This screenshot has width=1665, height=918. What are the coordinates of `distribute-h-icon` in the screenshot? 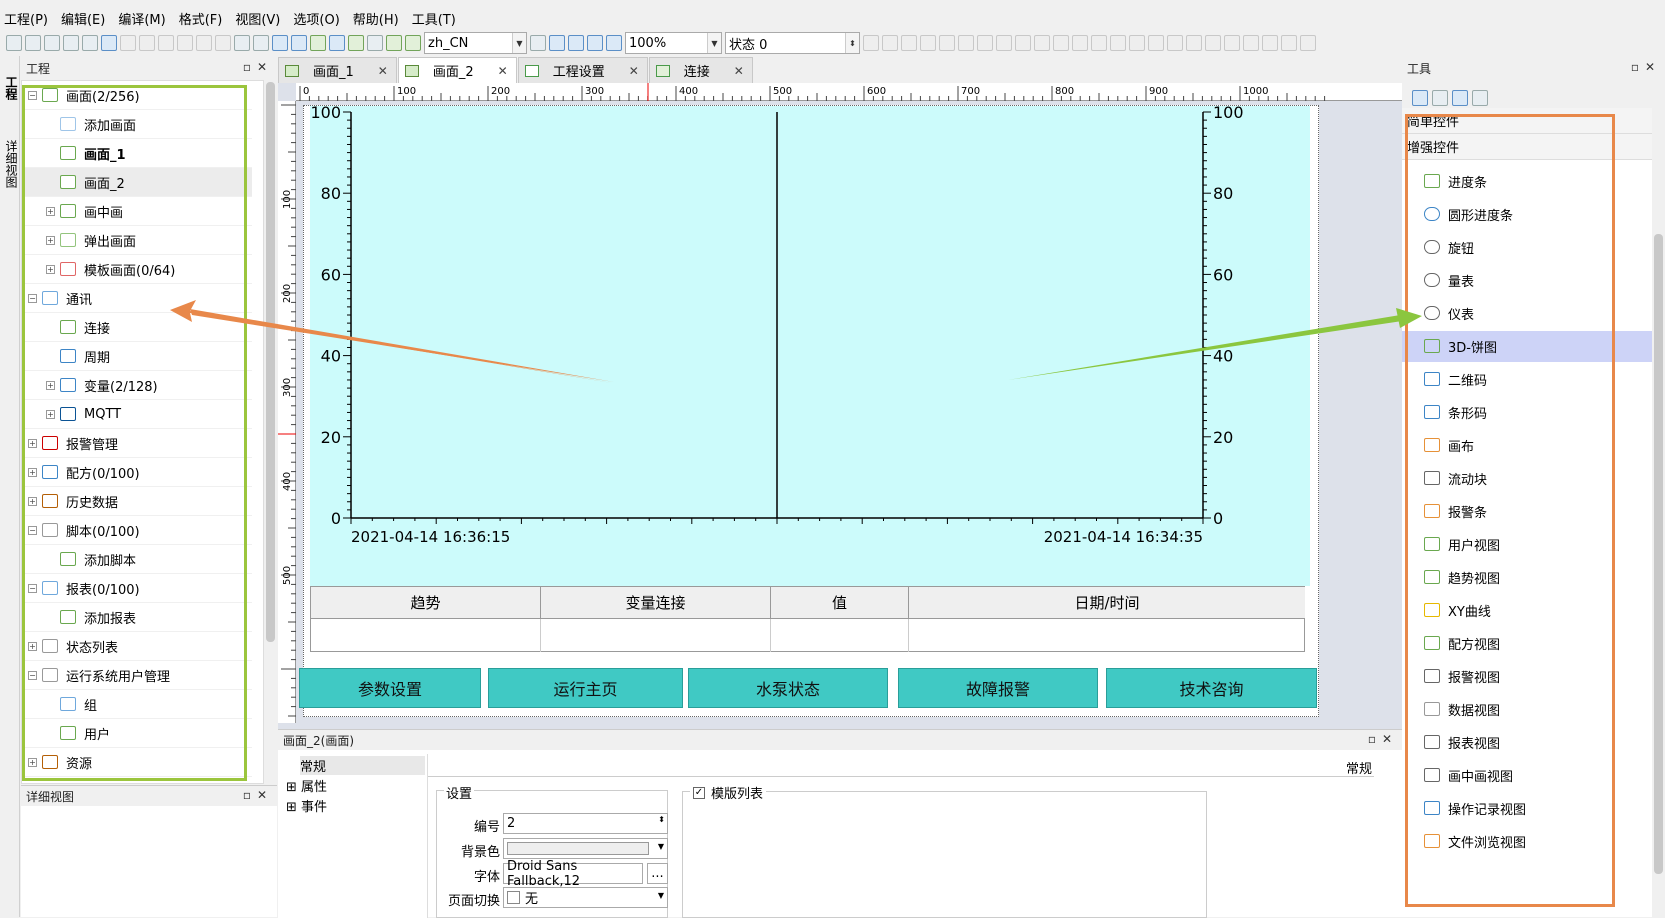 It's located at (985, 43).